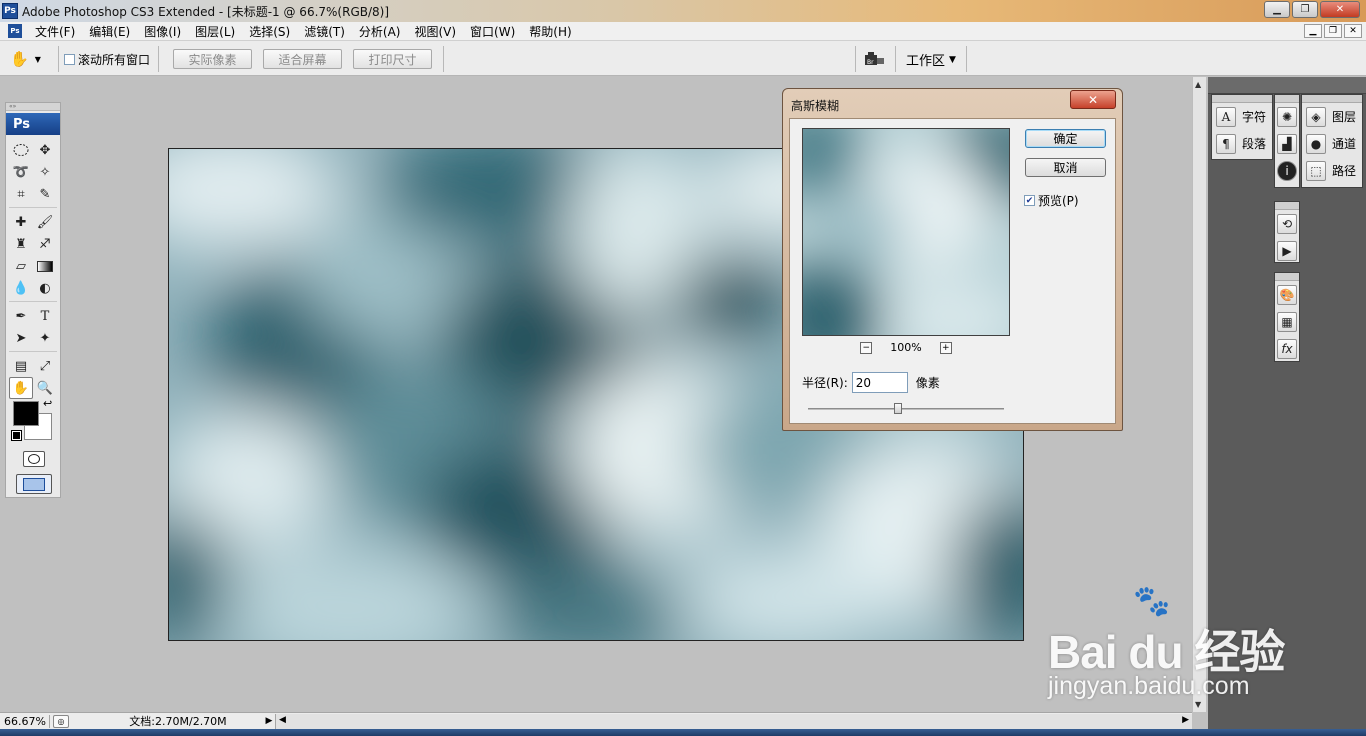 The image size is (1366, 736). I want to click on channels-panel-button: ● 通道, so click(1332, 143).